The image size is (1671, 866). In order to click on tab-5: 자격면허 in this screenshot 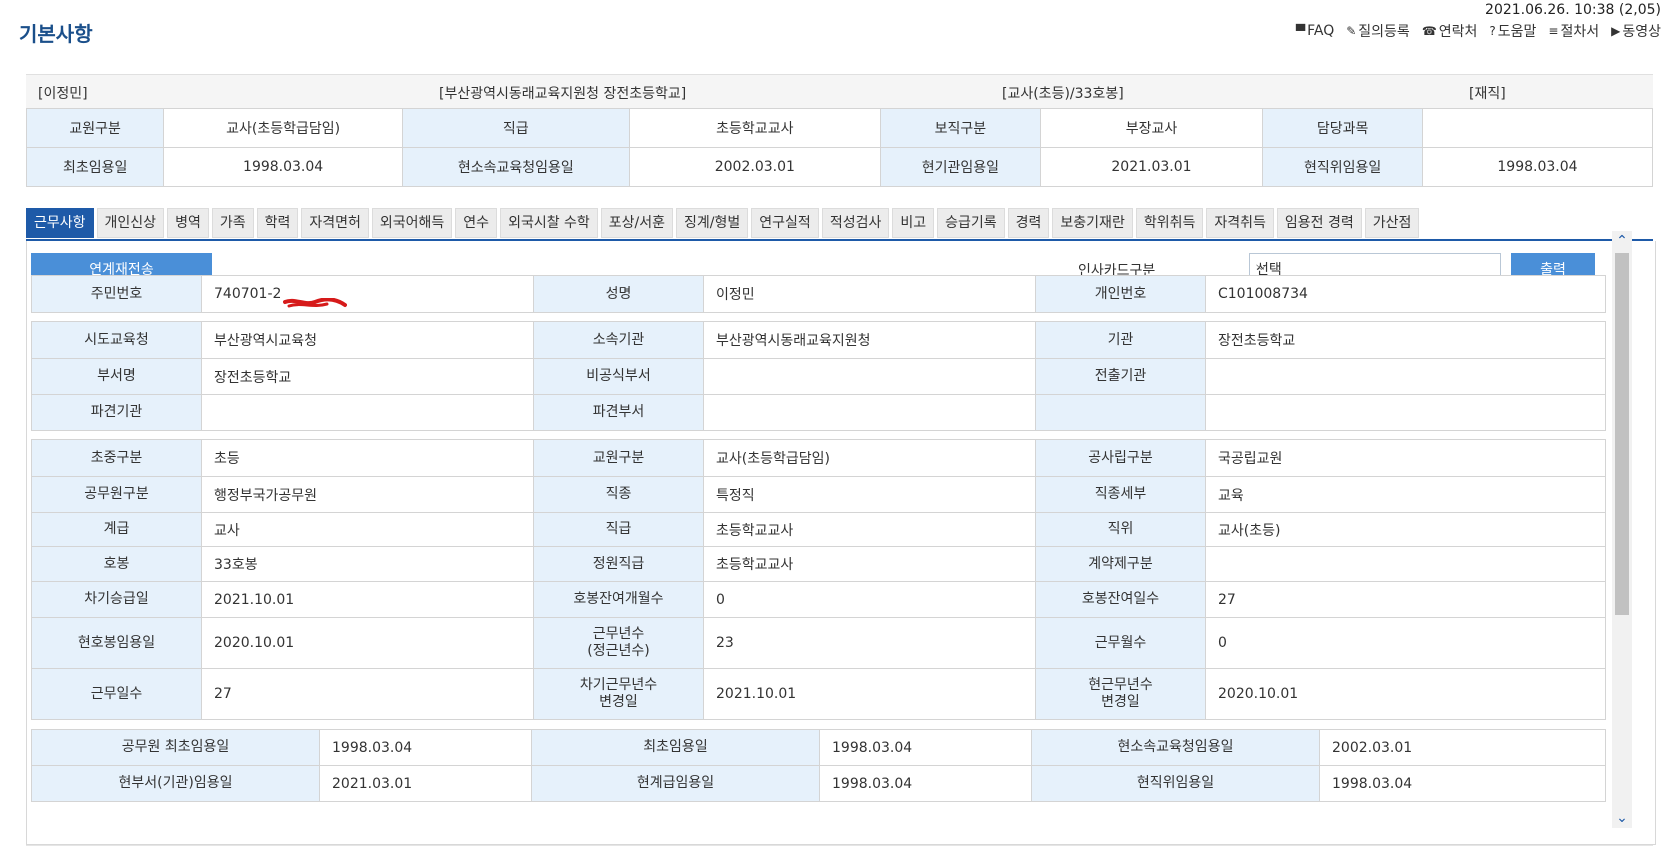, I will do `click(335, 223)`.